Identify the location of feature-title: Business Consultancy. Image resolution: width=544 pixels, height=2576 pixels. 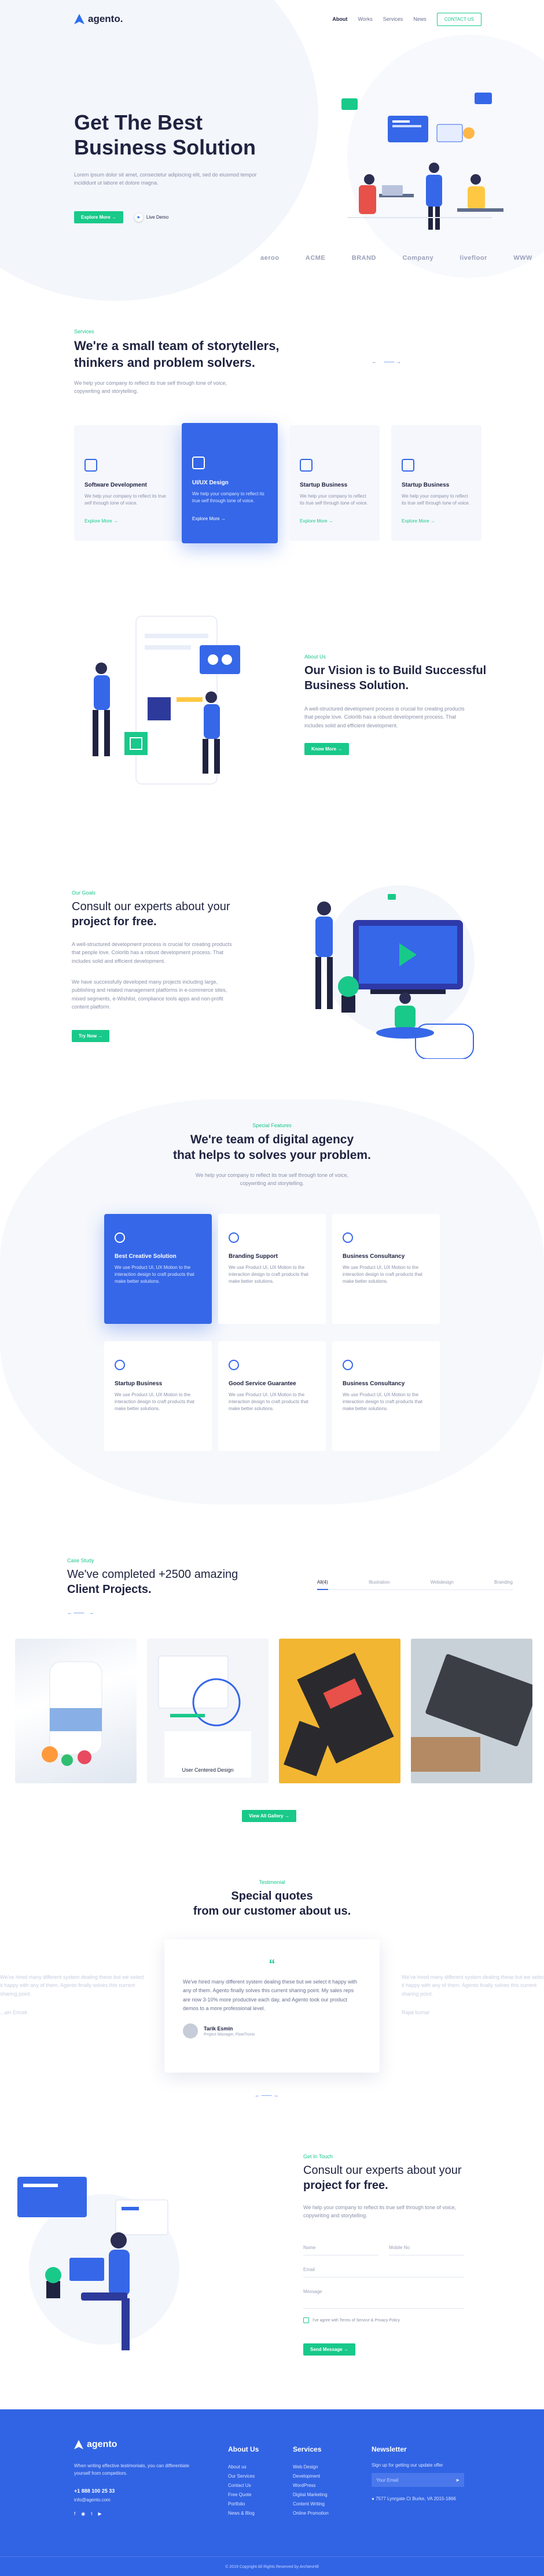
(374, 1256).